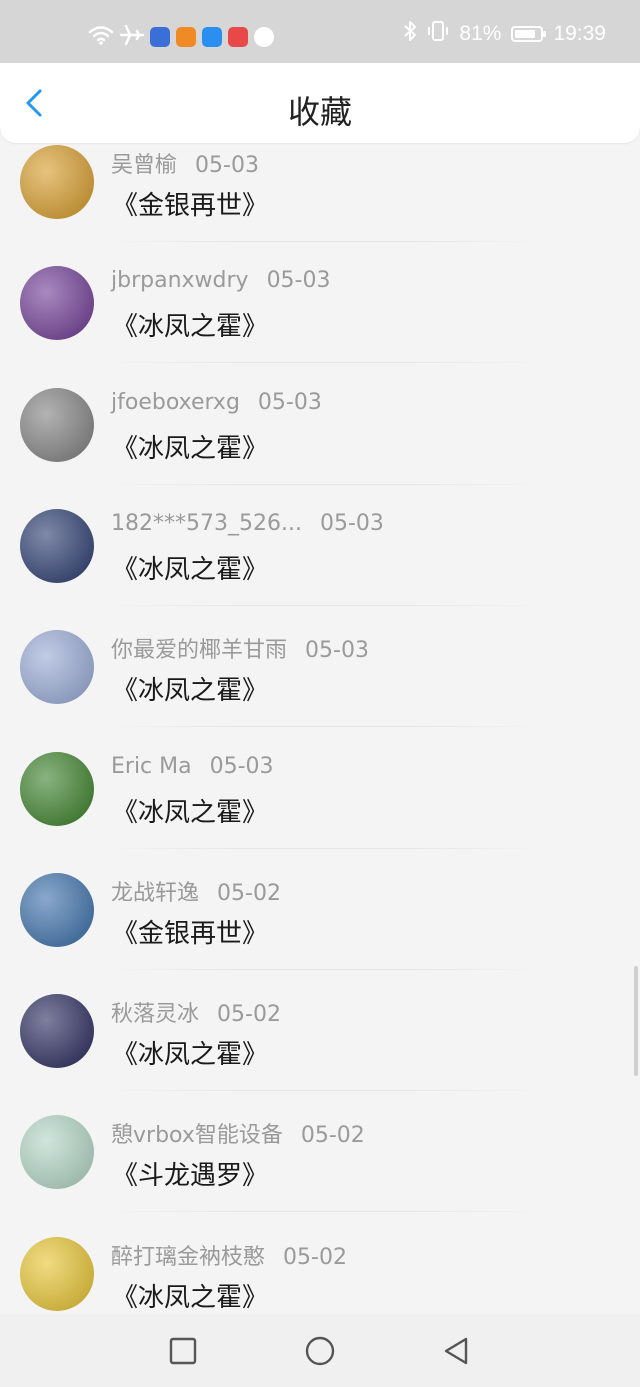 Image resolution: width=640 pixels, height=1387 pixels. Describe the element at coordinates (320, 201) in the screenshot. I see `favorite-item: 吴曾榆 05-03 《金银再世》` at that location.